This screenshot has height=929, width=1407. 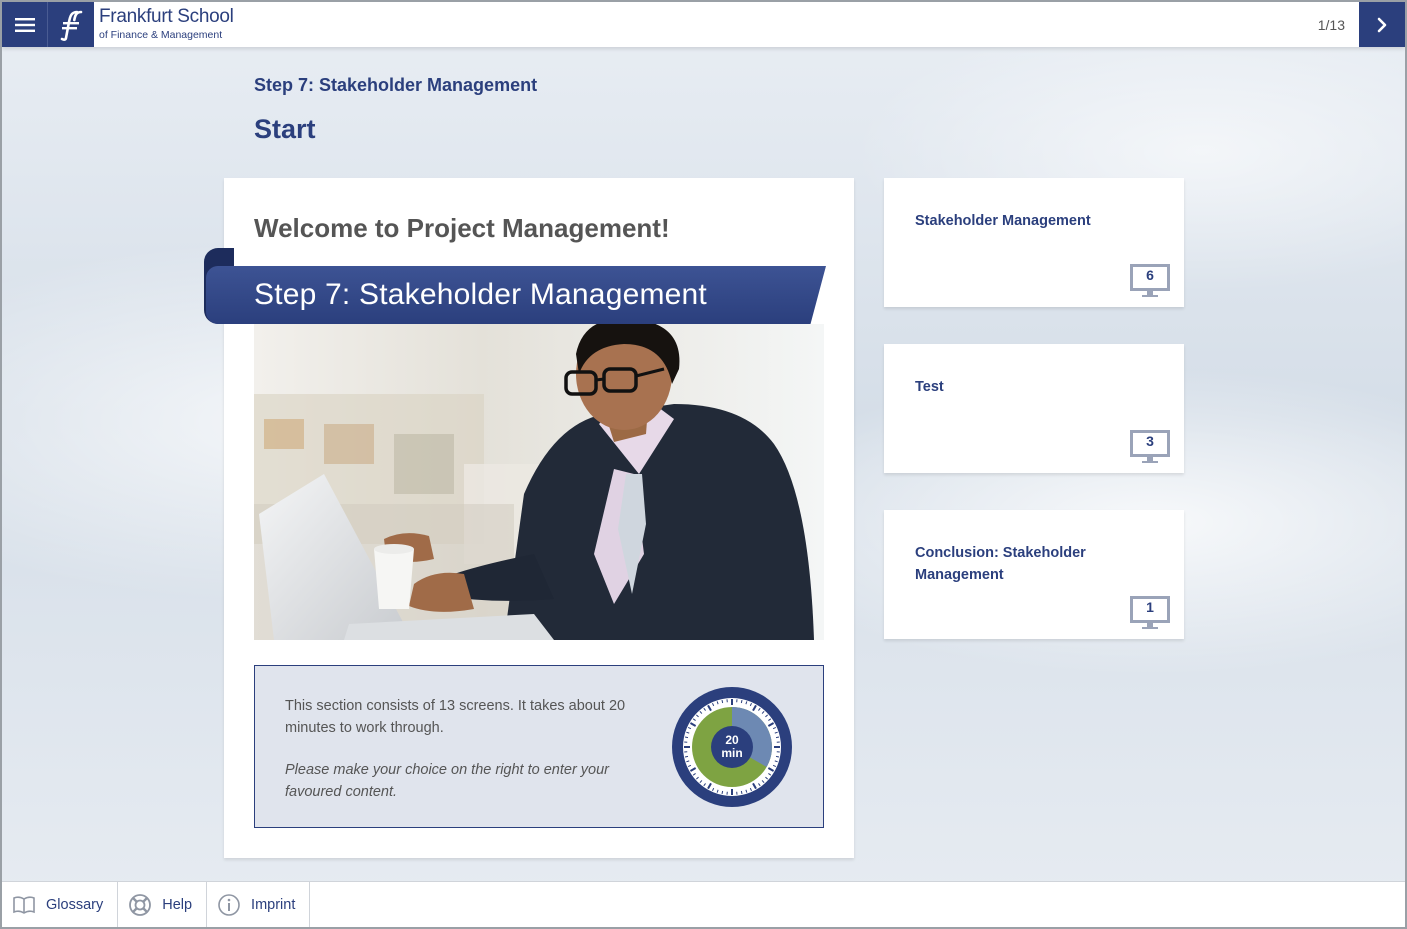 I want to click on businessman-laptop-image, so click(x=539, y=482).